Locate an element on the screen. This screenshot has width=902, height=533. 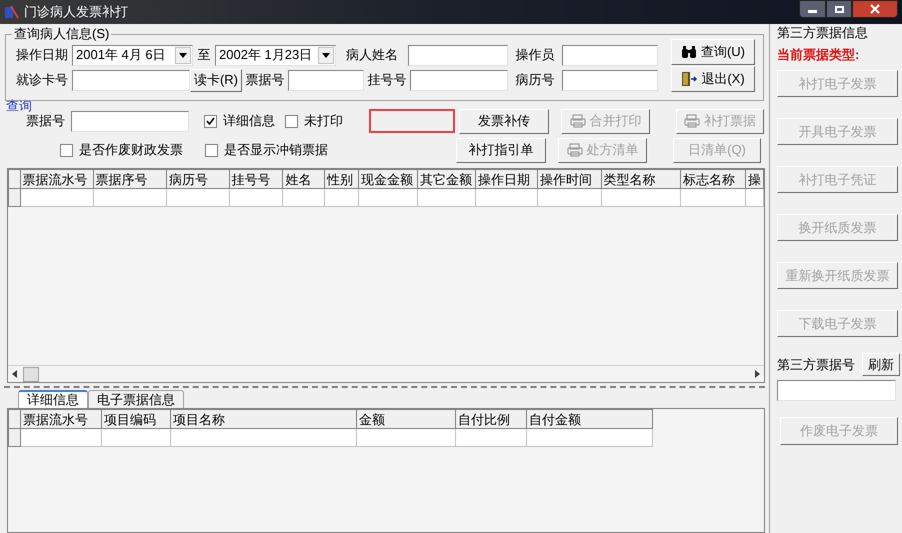
app-icon is located at coordinates (12, 12).